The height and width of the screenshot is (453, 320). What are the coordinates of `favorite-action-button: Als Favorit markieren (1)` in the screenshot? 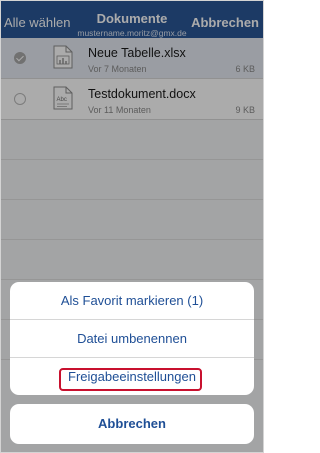 It's located at (132, 300).